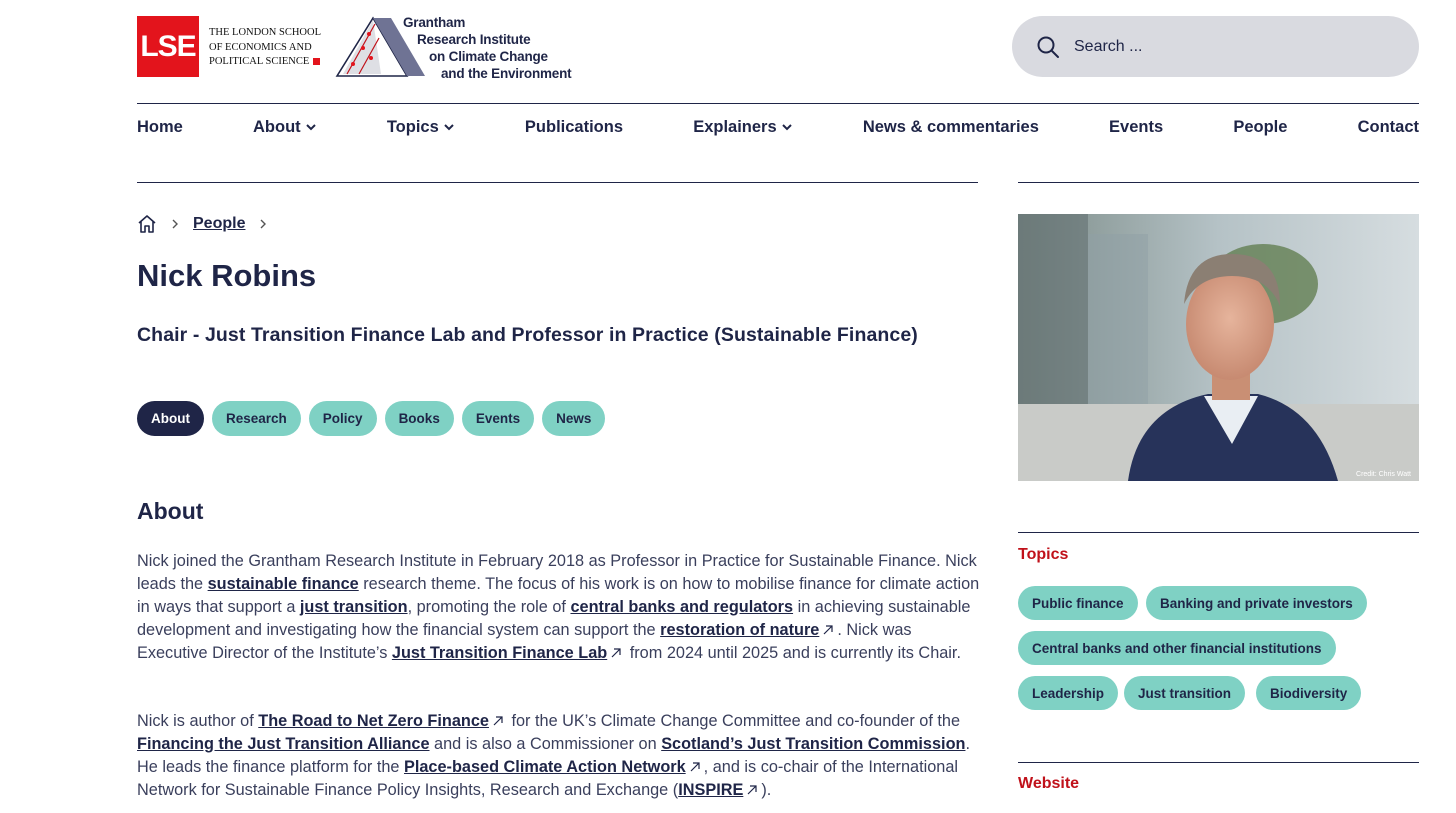  What do you see at coordinates (739, 630) in the screenshot?
I see `link-restoration-of-nature: restoration of nature` at bounding box center [739, 630].